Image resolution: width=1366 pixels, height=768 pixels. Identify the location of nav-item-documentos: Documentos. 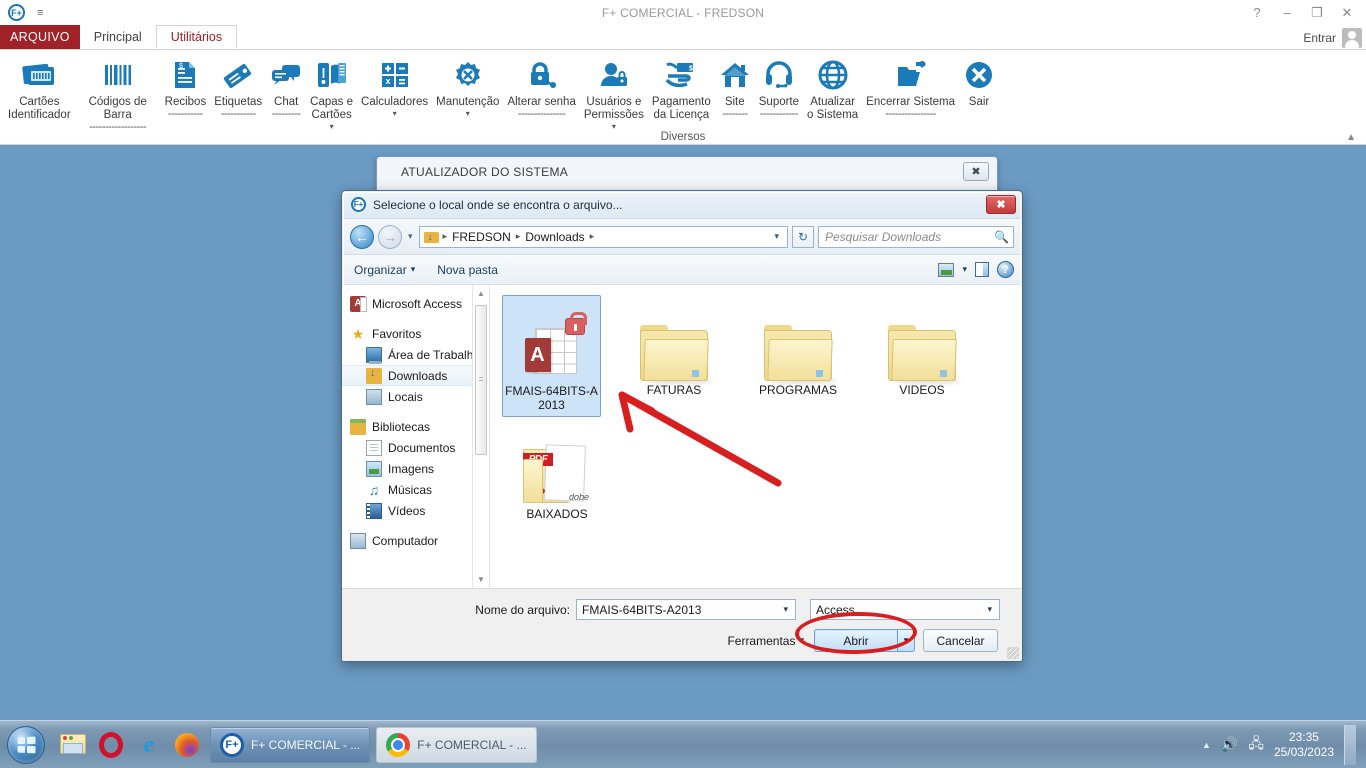
(415, 447).